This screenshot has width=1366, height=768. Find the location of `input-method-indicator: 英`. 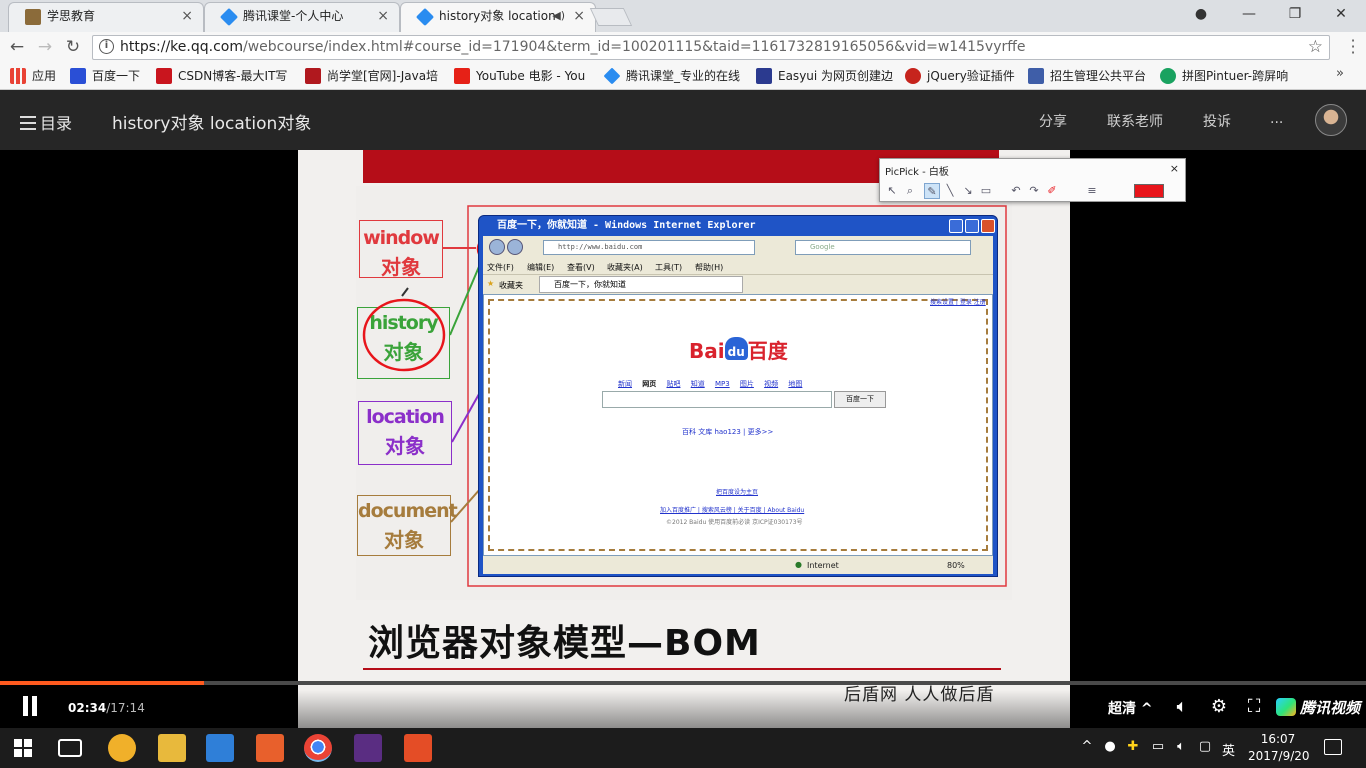

input-method-indicator: 英 is located at coordinates (1228, 749).